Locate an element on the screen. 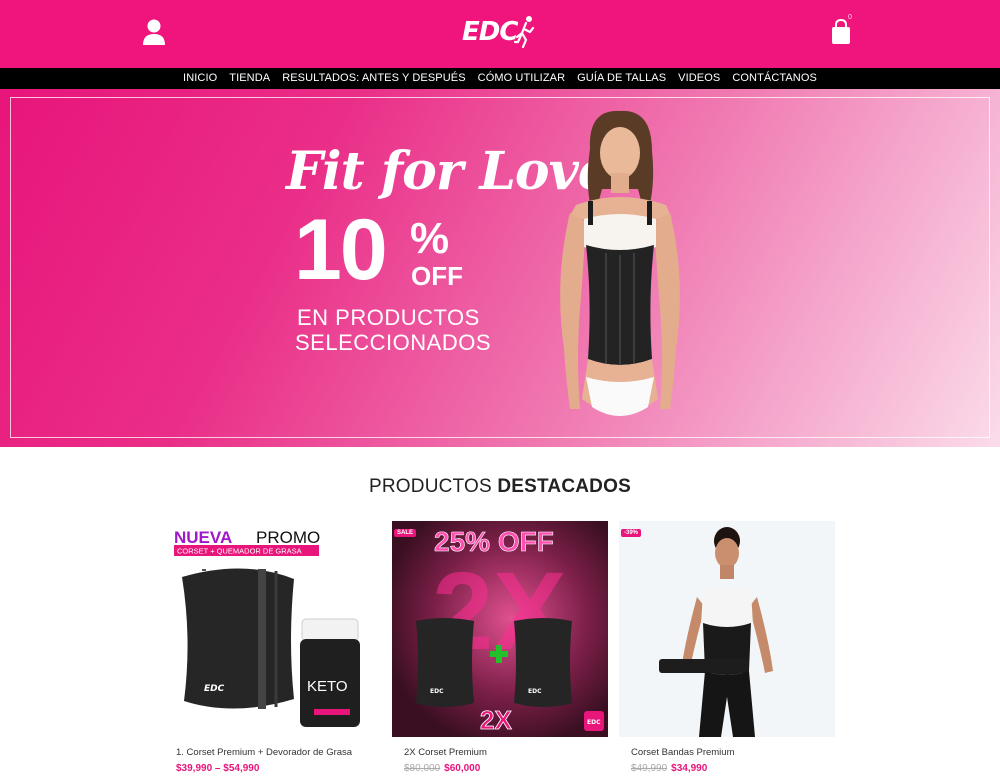 This screenshot has height=776, width=1000. nav-item-inicio: INICIO is located at coordinates (200, 78).